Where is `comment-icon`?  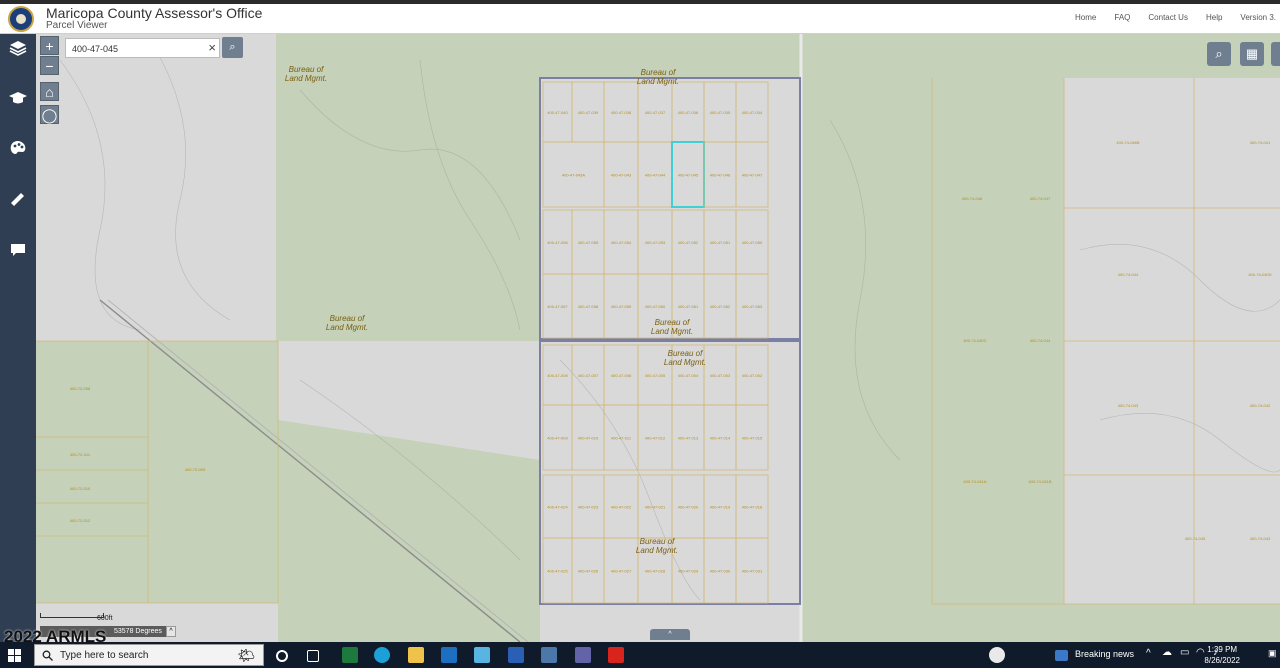 comment-icon is located at coordinates (18, 250).